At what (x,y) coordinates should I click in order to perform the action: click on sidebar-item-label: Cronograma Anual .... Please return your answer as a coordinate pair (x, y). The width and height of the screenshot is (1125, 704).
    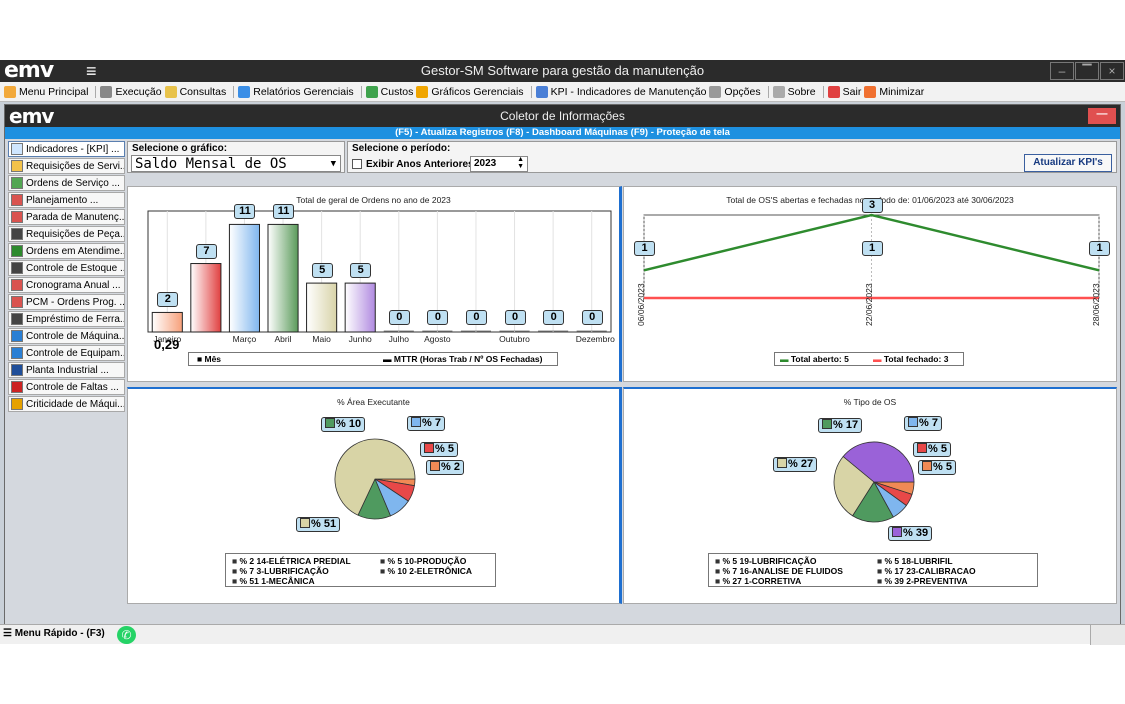
    Looking at the image, I should click on (73, 285).